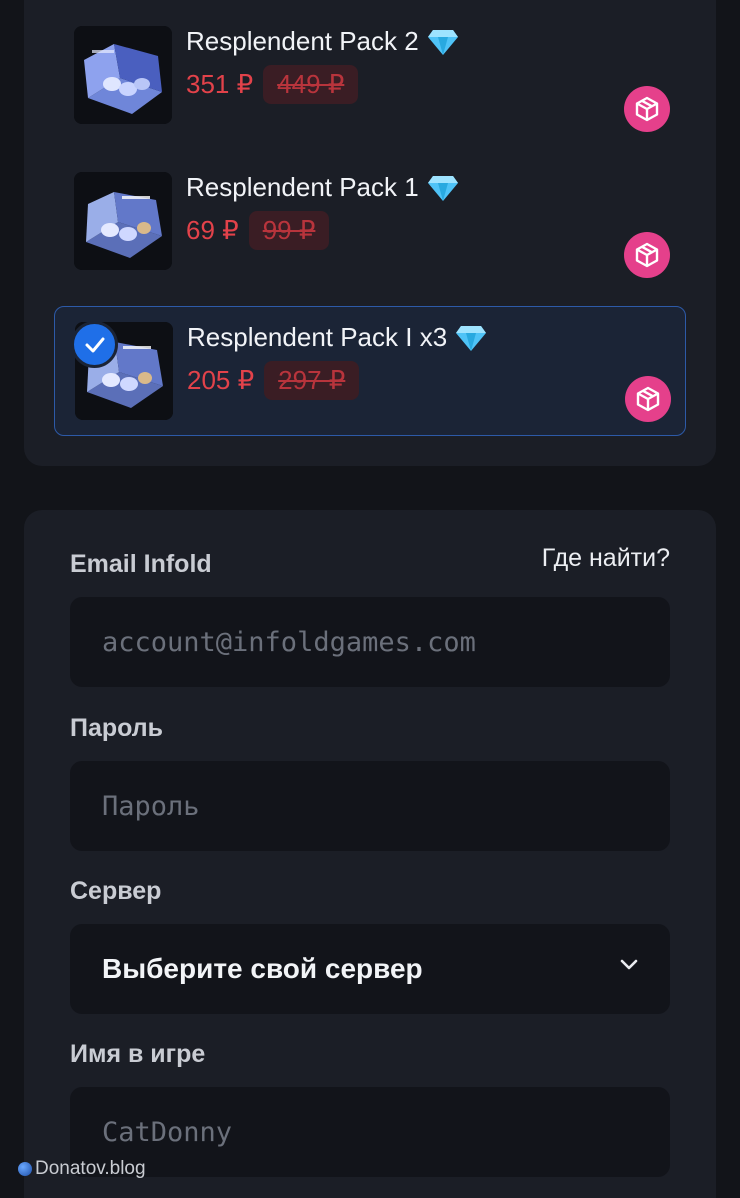  I want to click on product-prices: 351 ₽ 449 ₽, so click(272, 84).